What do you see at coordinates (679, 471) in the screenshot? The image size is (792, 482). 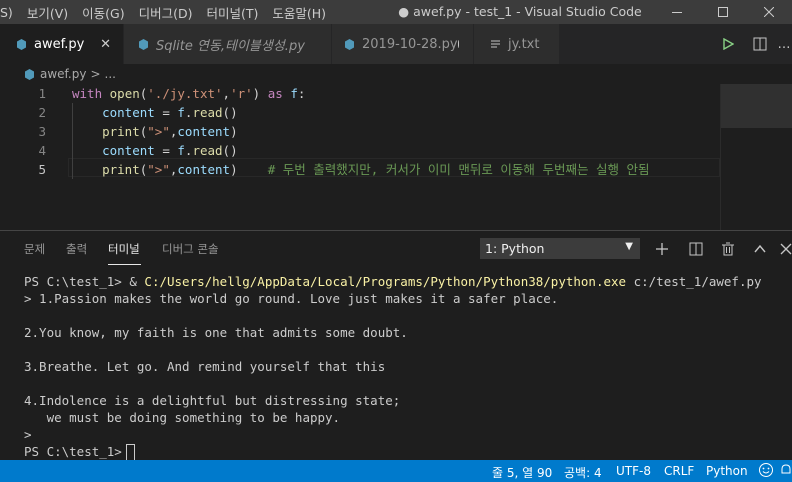 I see `end-of-line: CRLF` at bounding box center [679, 471].